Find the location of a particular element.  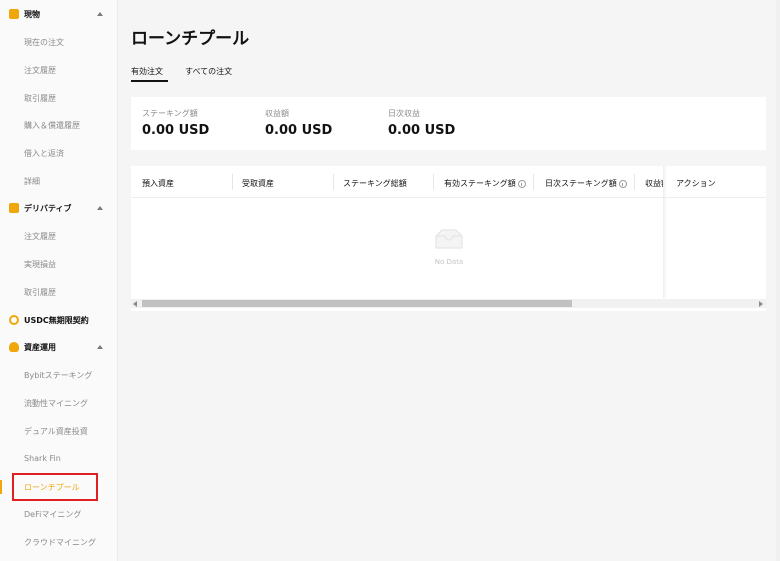

sidebar-item-cloud-mining: クラウドマイニング is located at coordinates (60, 542).